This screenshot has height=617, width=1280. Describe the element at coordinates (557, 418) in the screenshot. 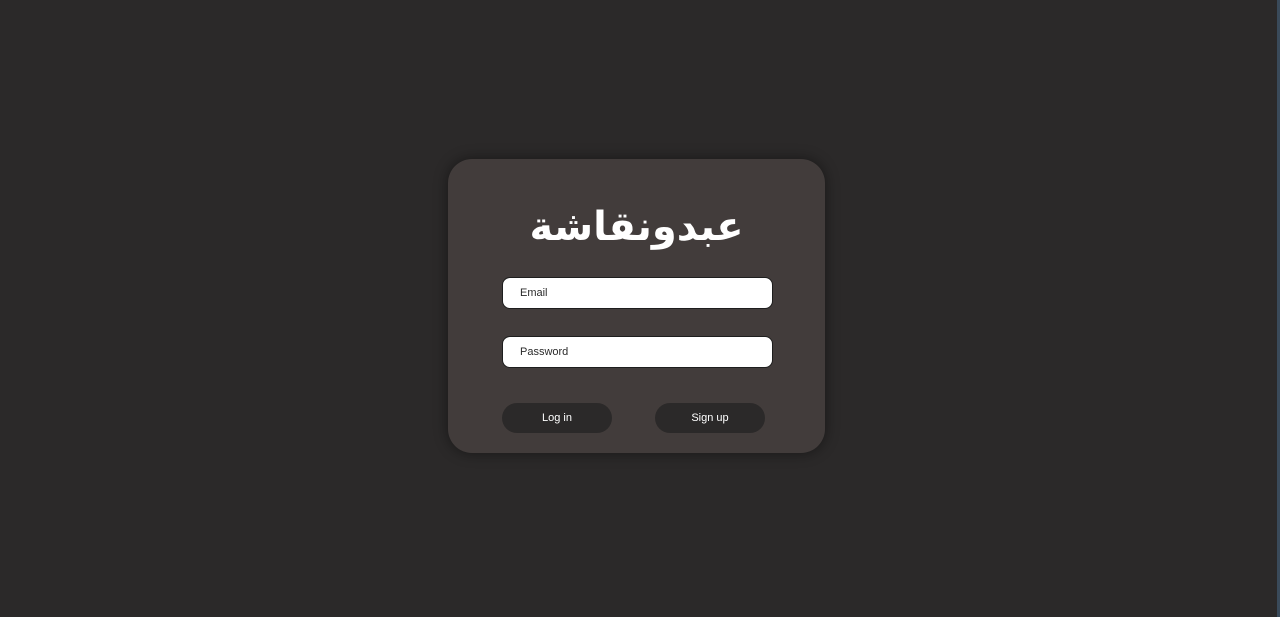

I see `login-button: Log in` at that location.